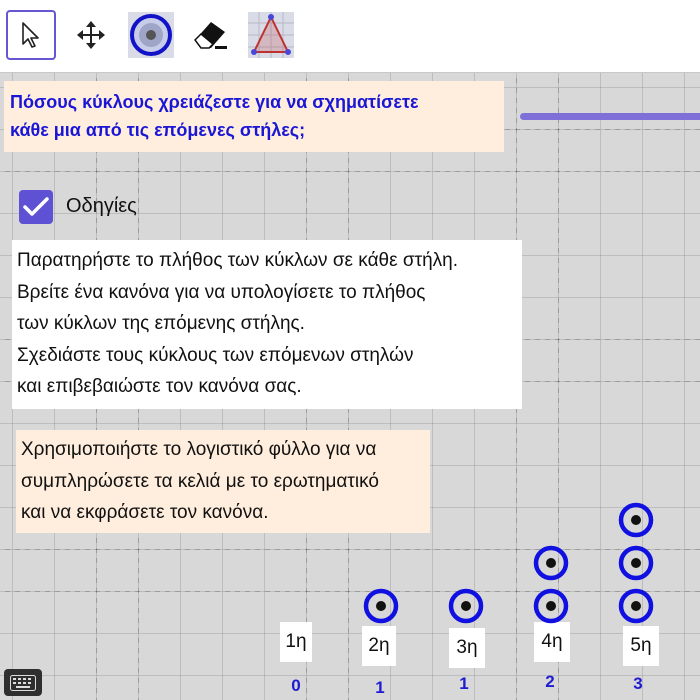 The width and height of the screenshot is (700, 700). I want to click on column-label-3: 3η, so click(467, 648).